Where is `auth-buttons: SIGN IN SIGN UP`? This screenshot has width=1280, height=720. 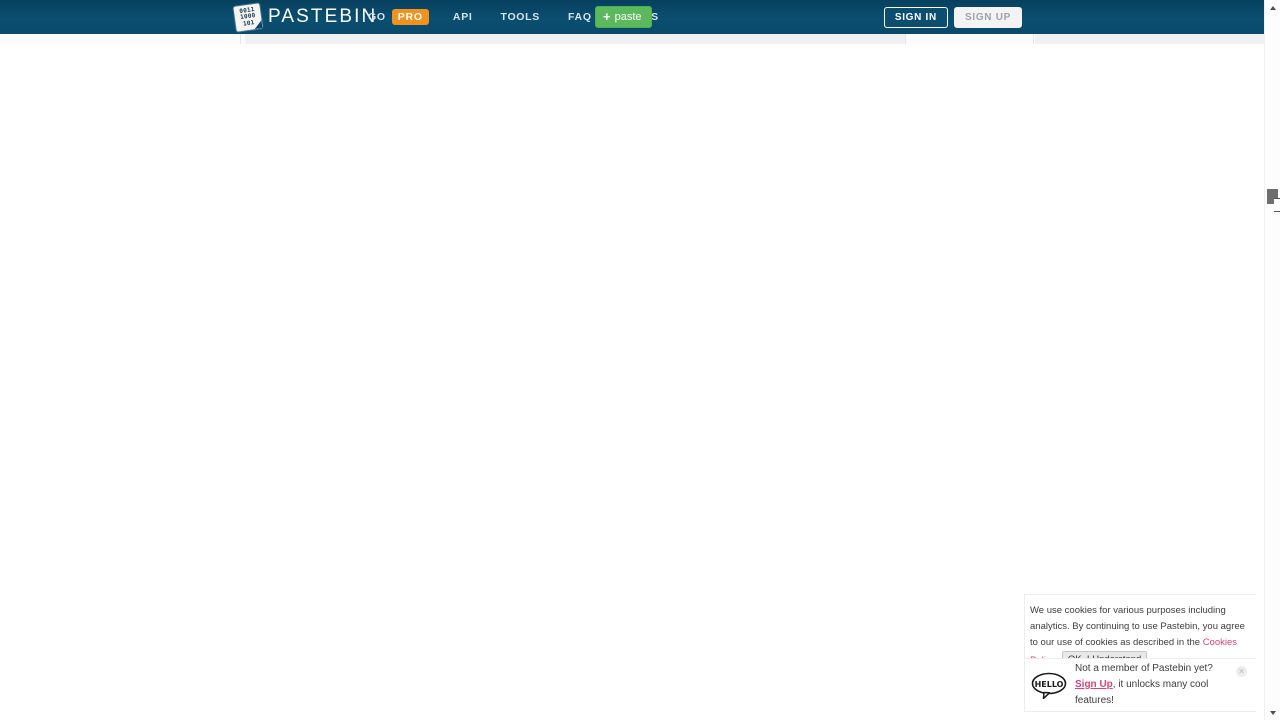
auth-buttons: SIGN IN SIGN UP is located at coordinates (952, 17).